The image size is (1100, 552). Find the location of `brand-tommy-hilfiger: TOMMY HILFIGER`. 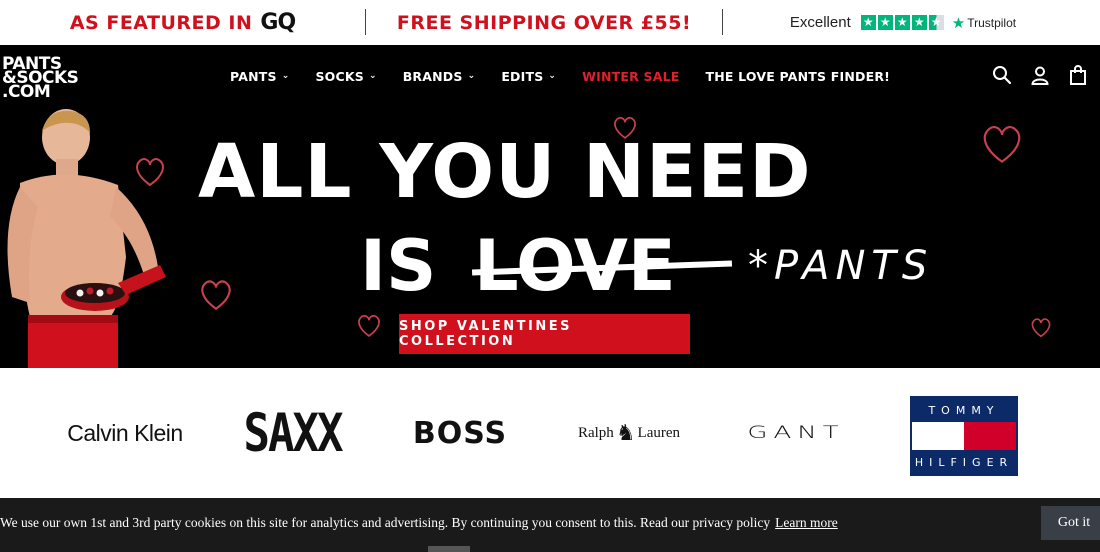

brand-tommy-hilfiger: TOMMY HILFIGER is located at coordinates (964, 436).